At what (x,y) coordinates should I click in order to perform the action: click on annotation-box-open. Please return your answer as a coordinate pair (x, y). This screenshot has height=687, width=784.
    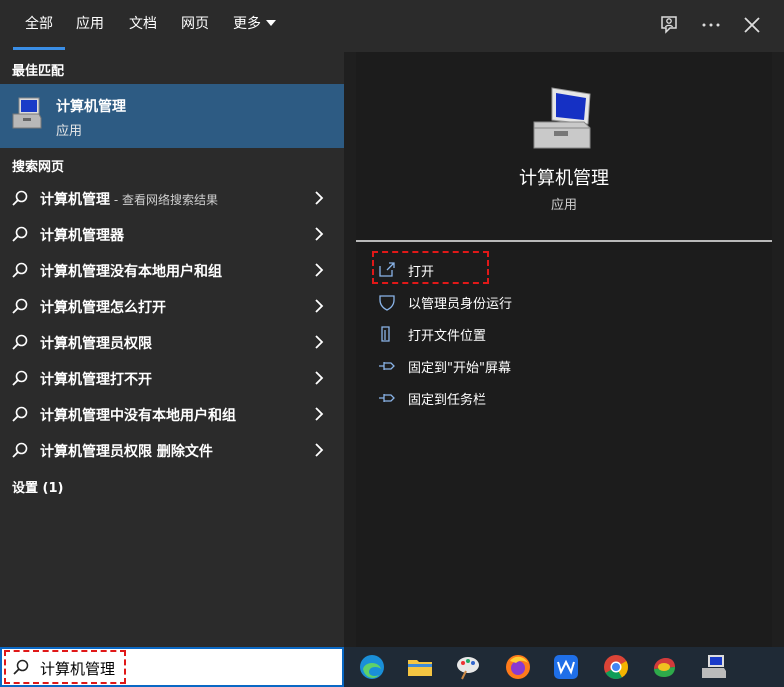
    Looking at the image, I should click on (430, 267).